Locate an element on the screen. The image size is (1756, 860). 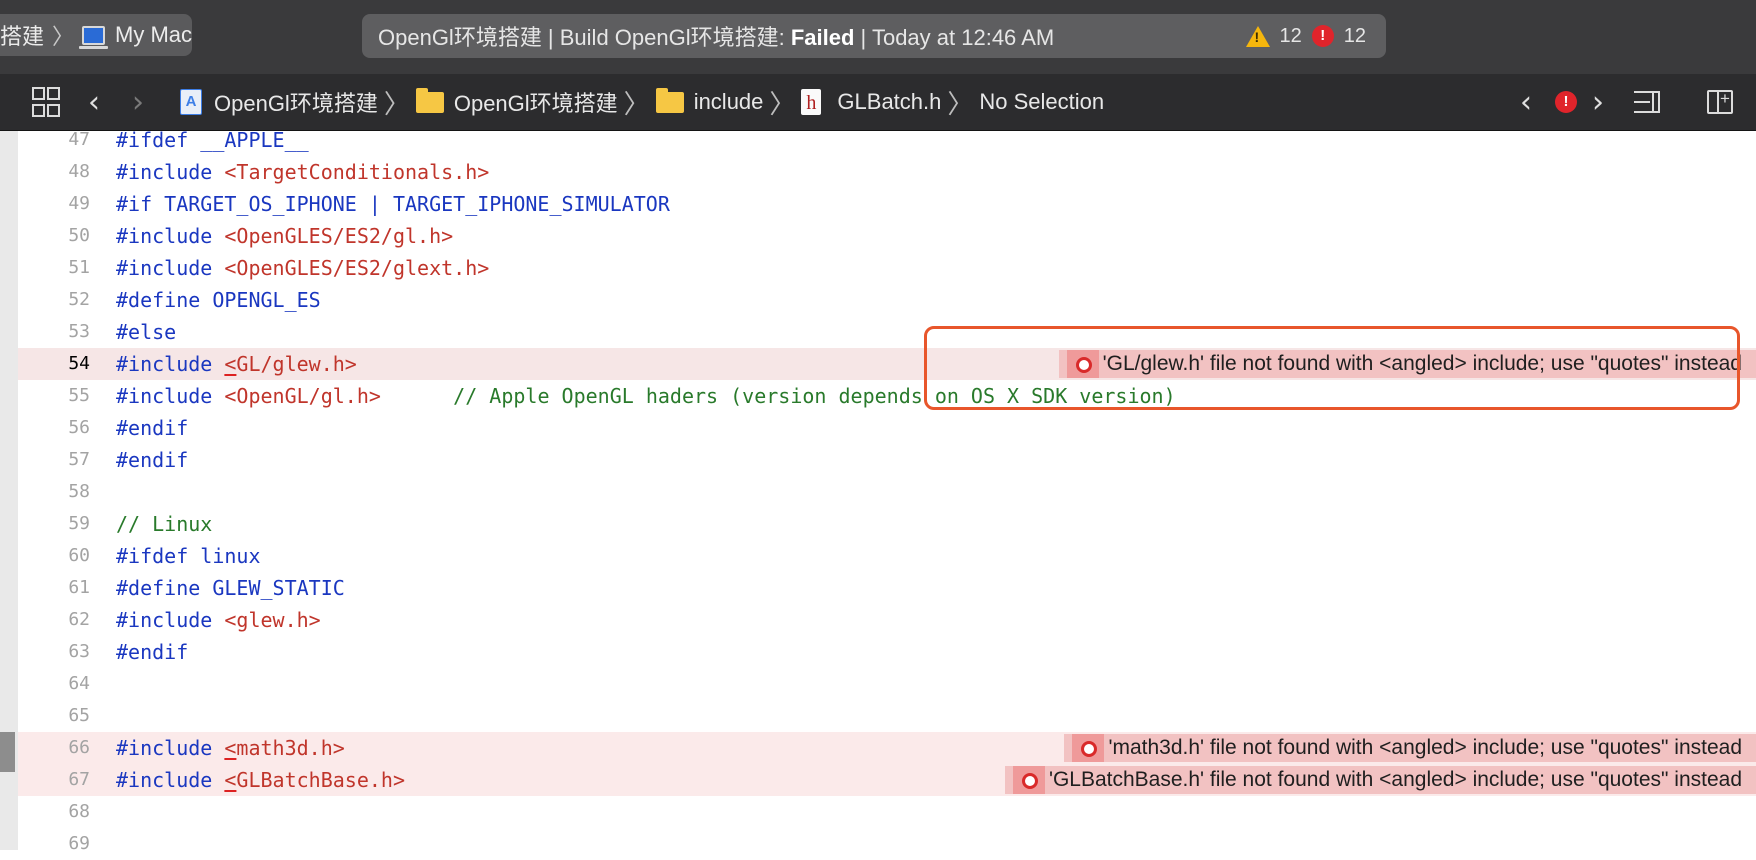
code-line: 69 is located at coordinates (887, 844).